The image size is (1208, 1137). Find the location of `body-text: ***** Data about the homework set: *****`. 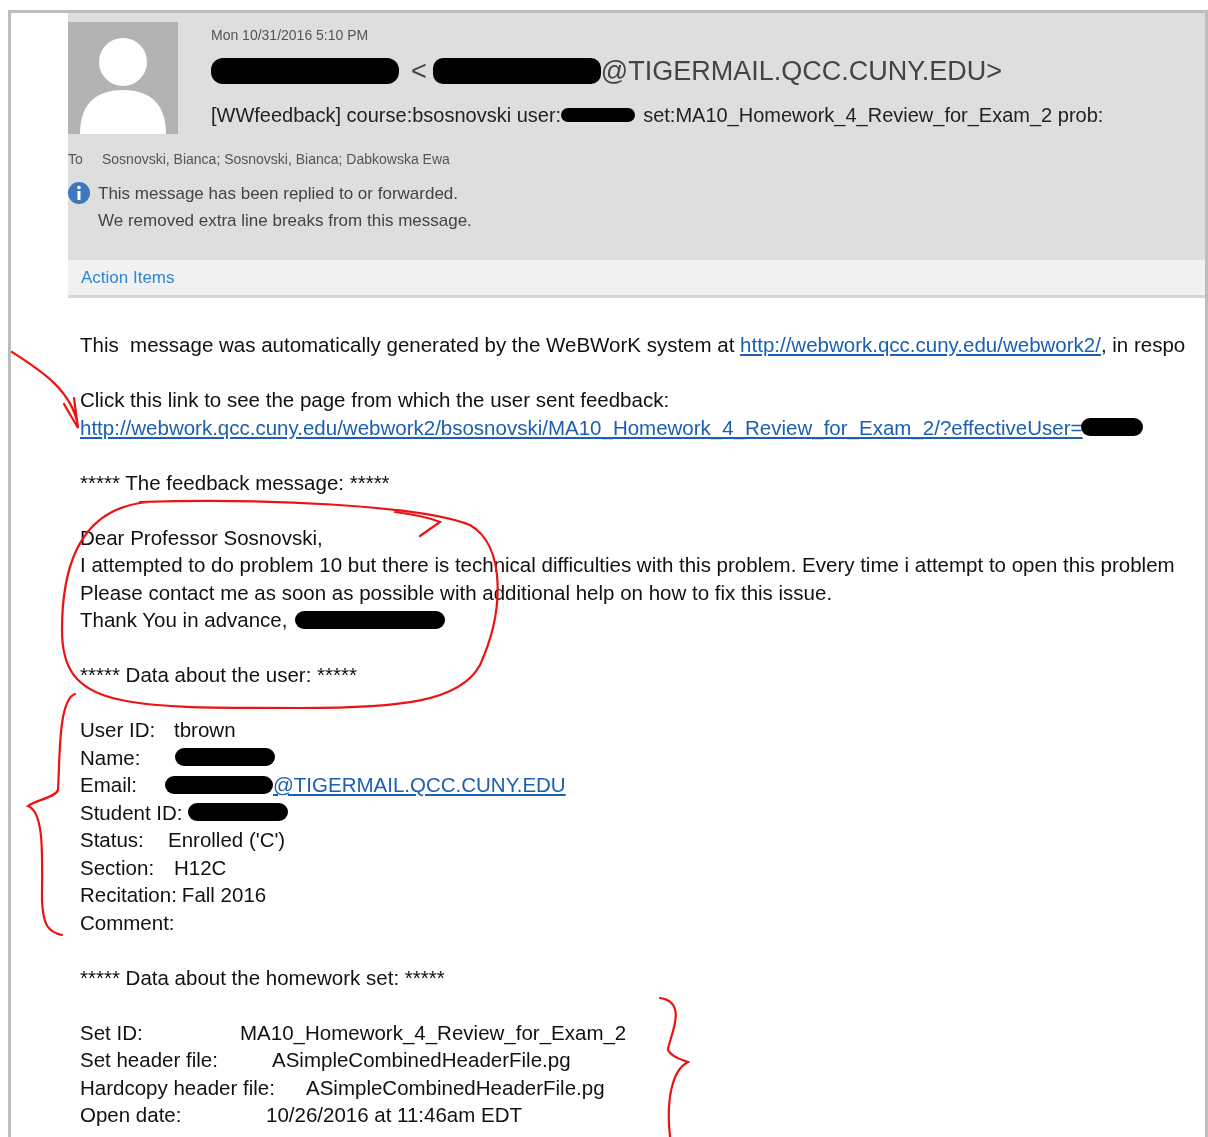

body-text: ***** Data about the homework set: ***** is located at coordinates (262, 977).